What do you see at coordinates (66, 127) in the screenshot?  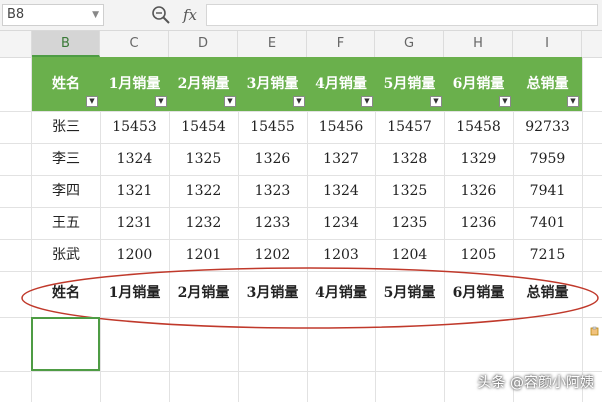 I see `cell-name: 张三` at bounding box center [66, 127].